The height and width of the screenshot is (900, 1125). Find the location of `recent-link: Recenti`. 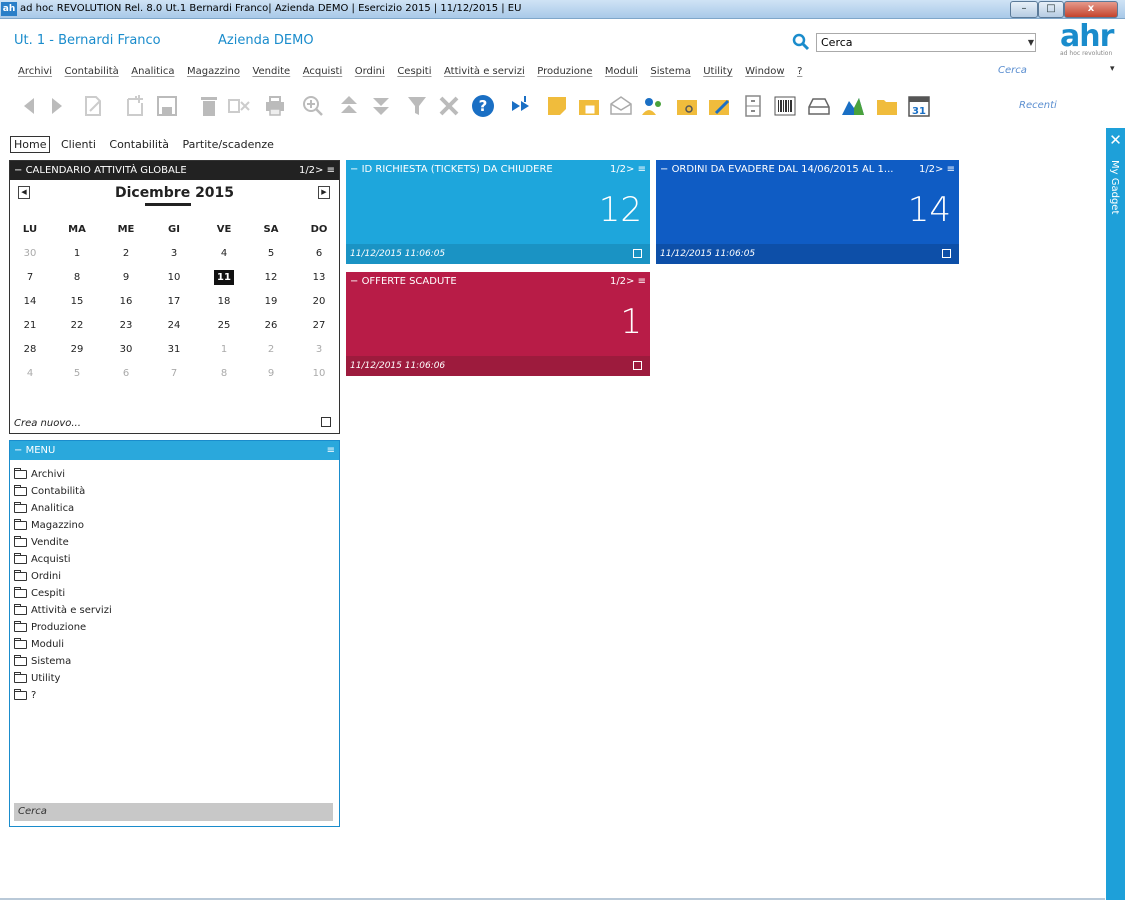

recent-link: Recenti is located at coordinates (1038, 105).